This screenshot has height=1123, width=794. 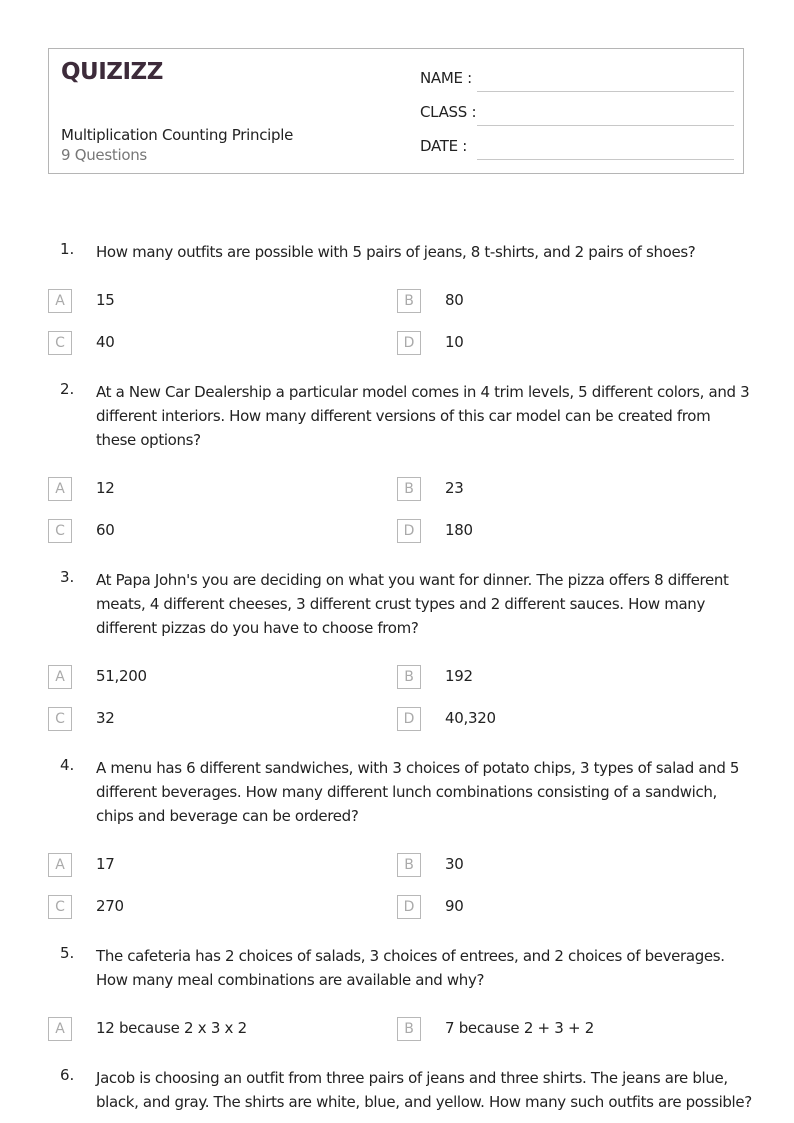 What do you see at coordinates (105, 488) in the screenshot?
I see `option-value: 12` at bounding box center [105, 488].